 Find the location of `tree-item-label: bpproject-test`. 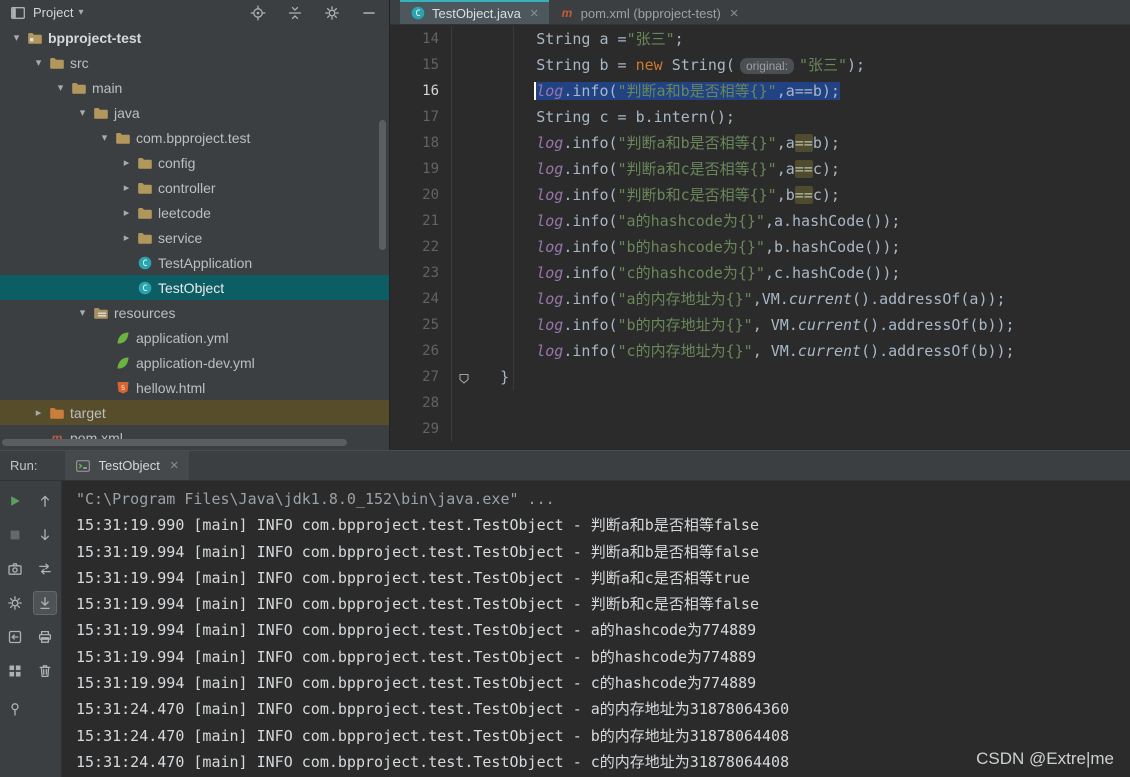

tree-item-label: bpproject-test is located at coordinates (95, 37).